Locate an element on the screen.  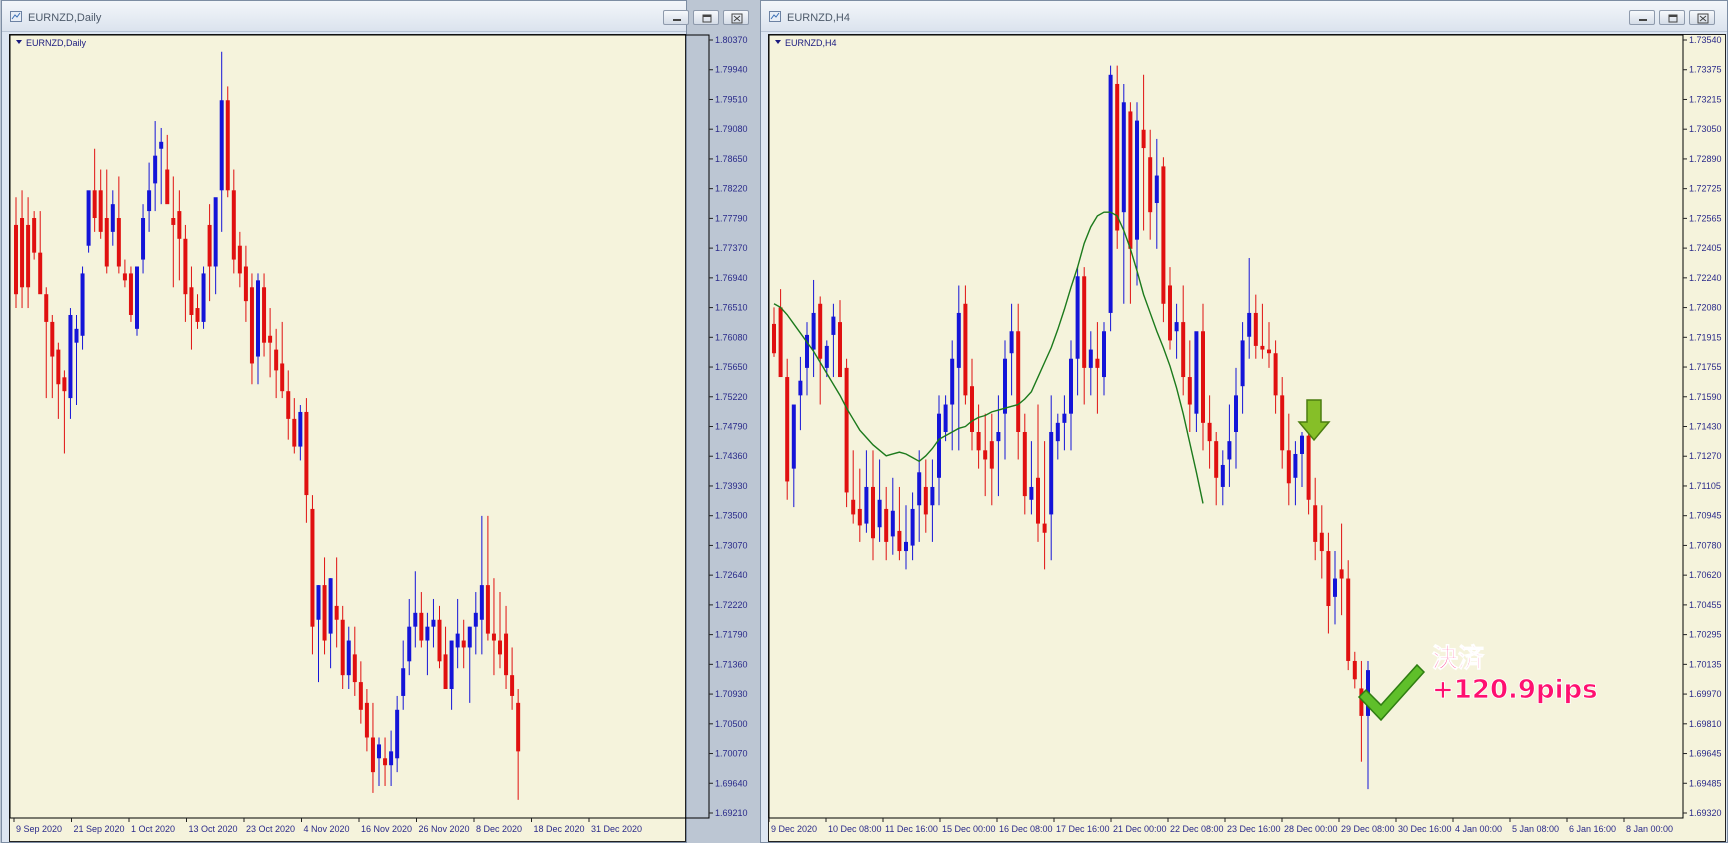
x-tick-label: 26 Nov 2020 is located at coordinates (444, 829).